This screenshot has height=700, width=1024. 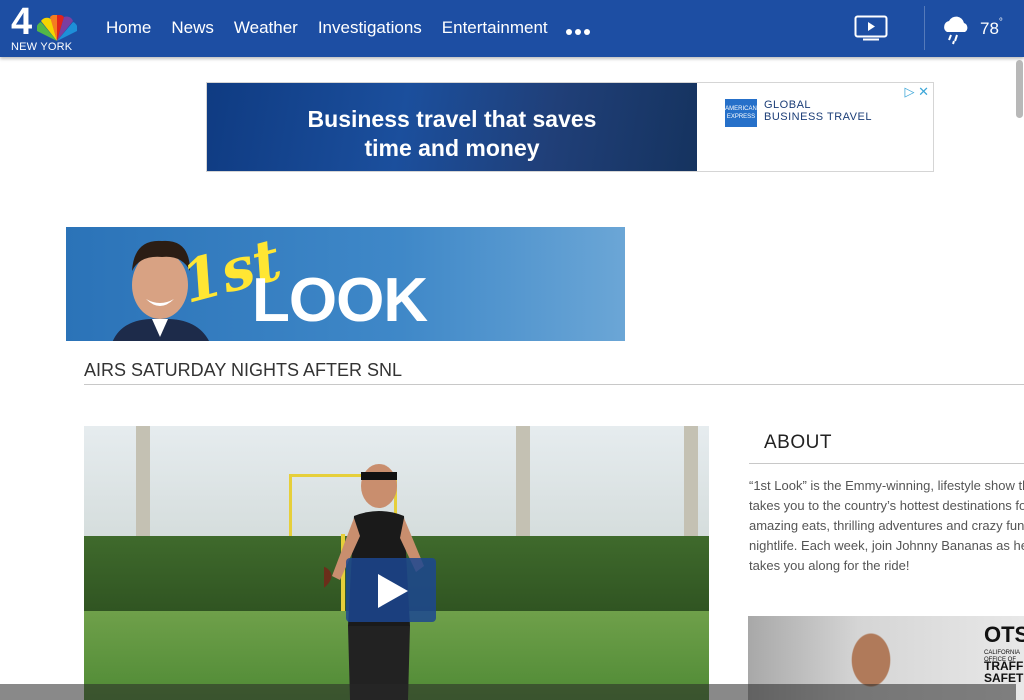 What do you see at coordinates (818, 111) in the screenshot?
I see `ad-brand: GLOBAL BUSINESS TRAVEL` at bounding box center [818, 111].